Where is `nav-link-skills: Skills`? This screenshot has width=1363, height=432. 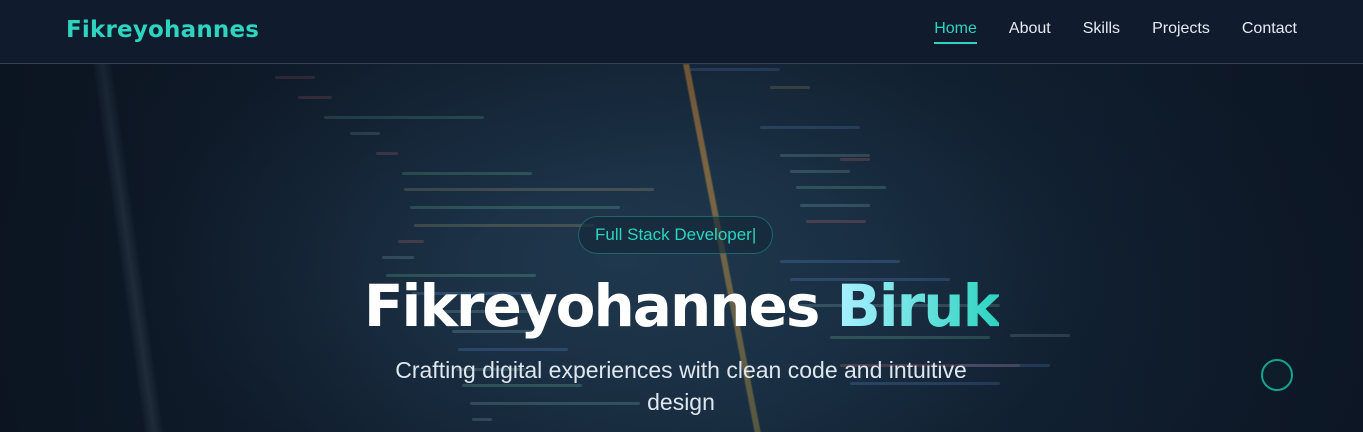
nav-link-skills: Skills is located at coordinates (1101, 31).